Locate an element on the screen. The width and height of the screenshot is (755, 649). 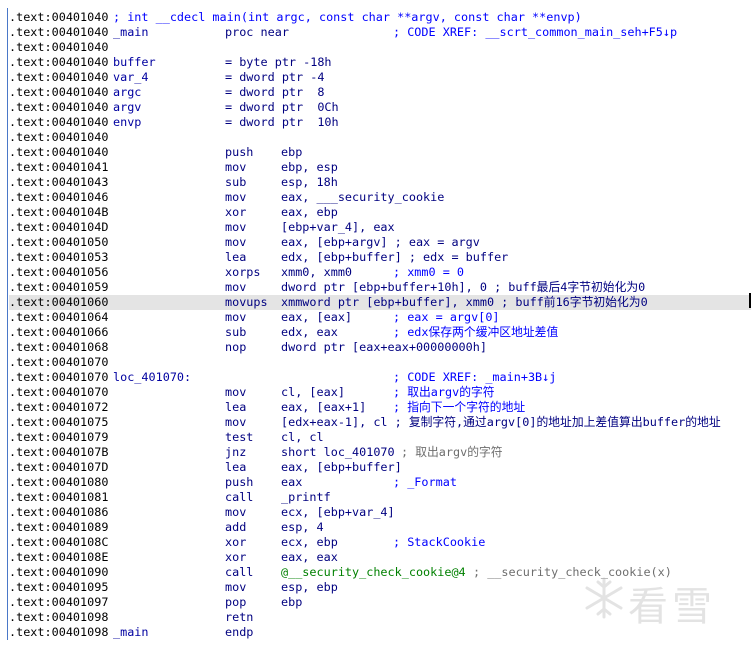
listing-line: .text:00401040 push ebp is located at coordinates (380, 152).